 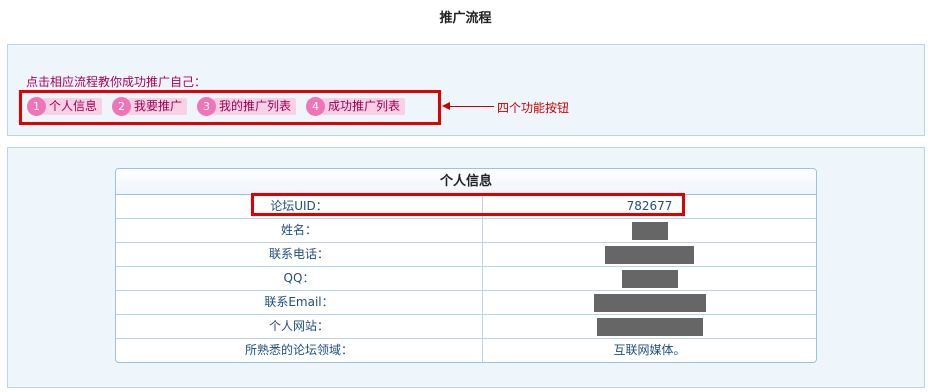 I want to click on step-number-badge: 1, so click(x=36, y=106).